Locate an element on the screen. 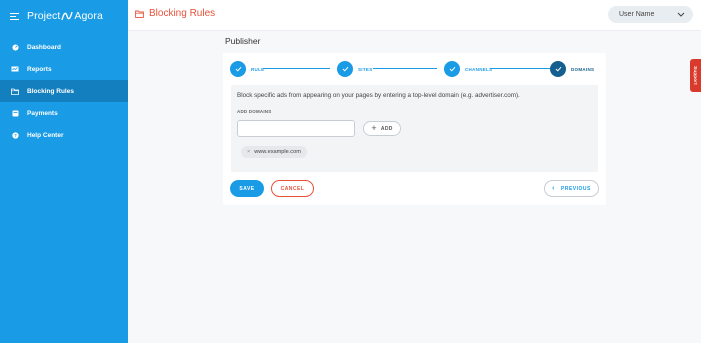  step-label: DOMAINS is located at coordinates (583, 69).